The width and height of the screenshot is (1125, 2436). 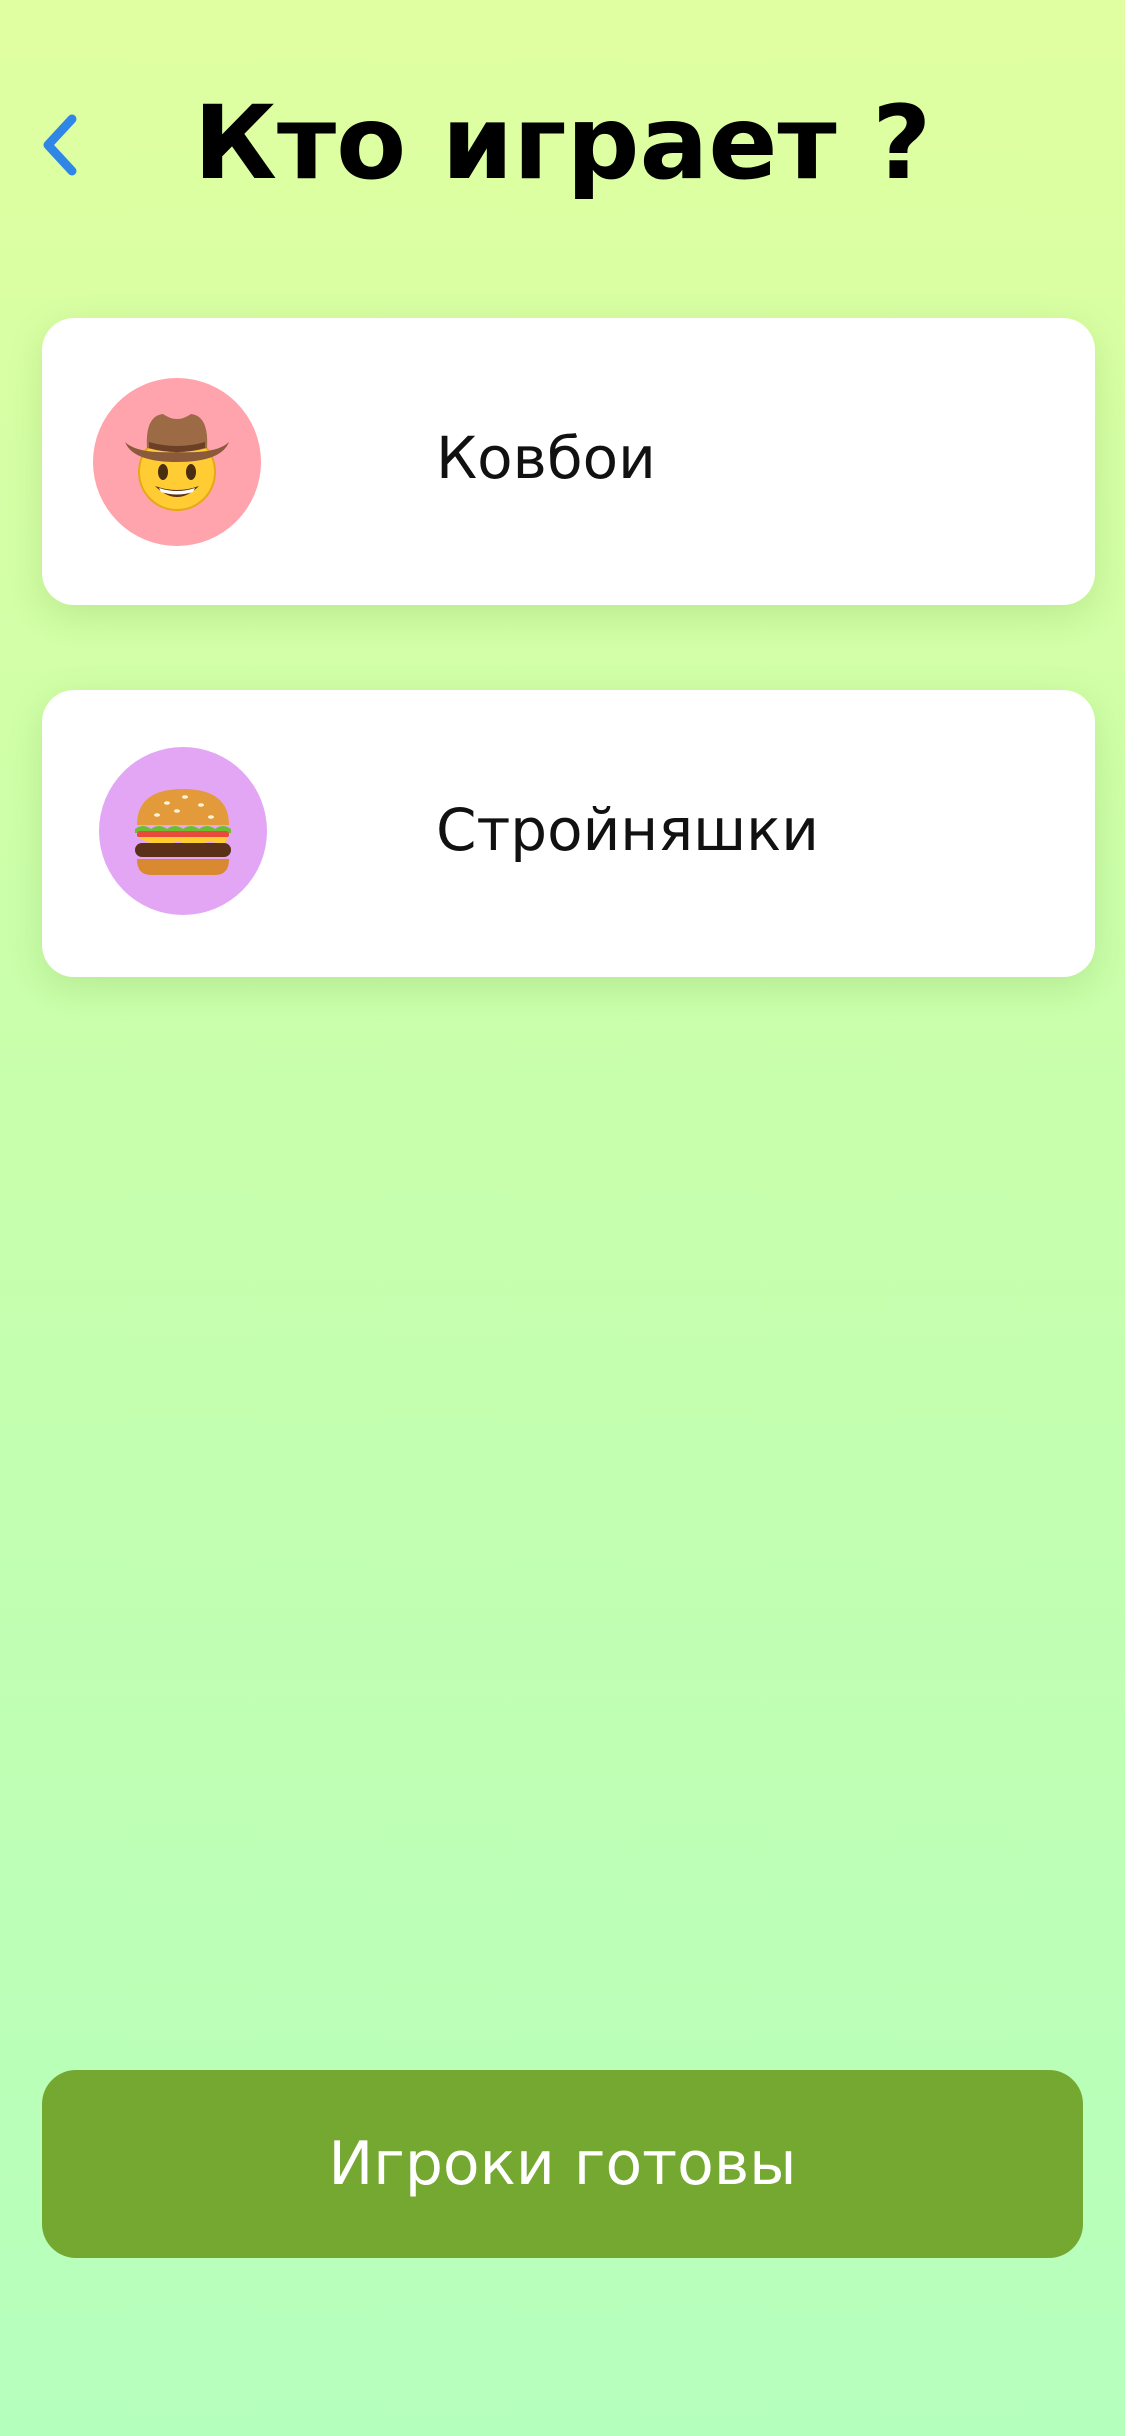 I want to click on team-name: Ковбои, so click(x=546, y=457).